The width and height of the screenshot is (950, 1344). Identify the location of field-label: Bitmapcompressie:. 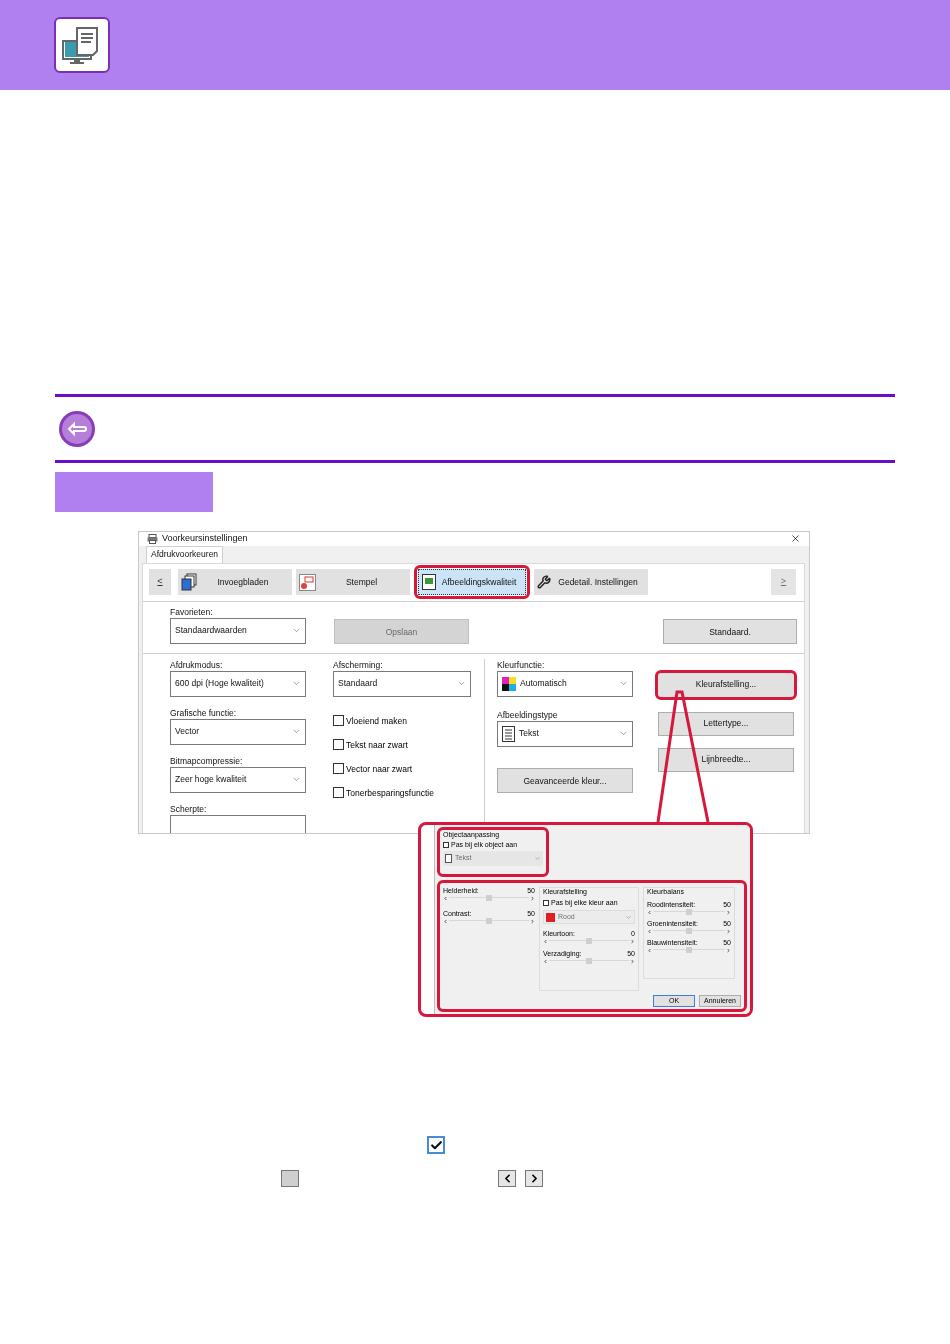
(207, 760).